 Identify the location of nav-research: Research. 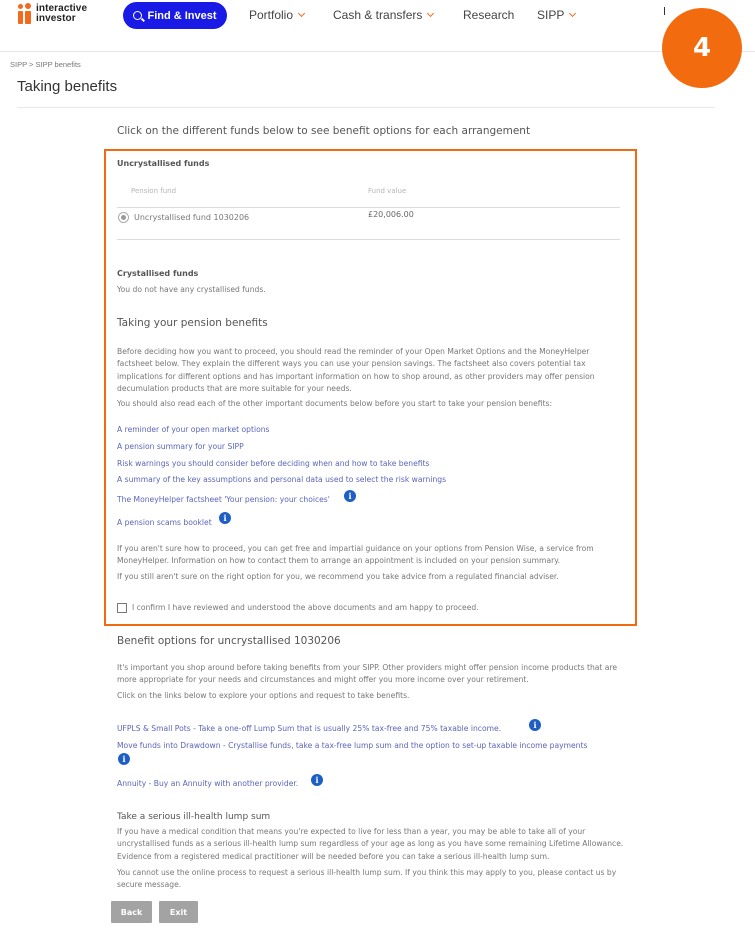
(488, 15).